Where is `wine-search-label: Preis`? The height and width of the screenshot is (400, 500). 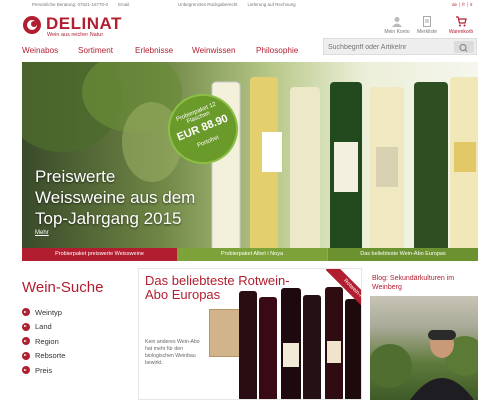
wine-search-label: Preis is located at coordinates (44, 370).